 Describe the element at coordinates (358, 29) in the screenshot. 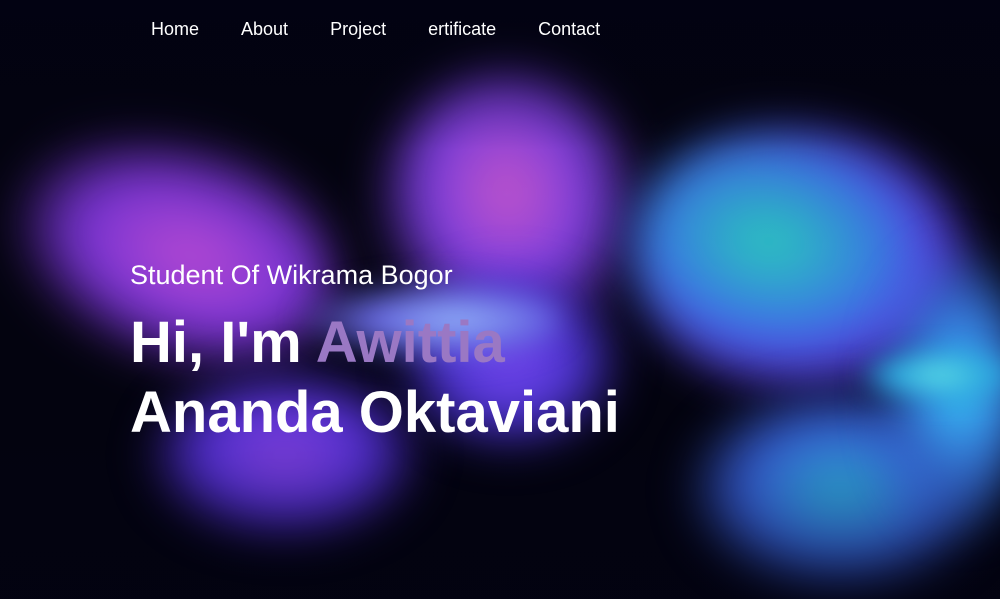

I see `nav-link-project: Project` at that location.